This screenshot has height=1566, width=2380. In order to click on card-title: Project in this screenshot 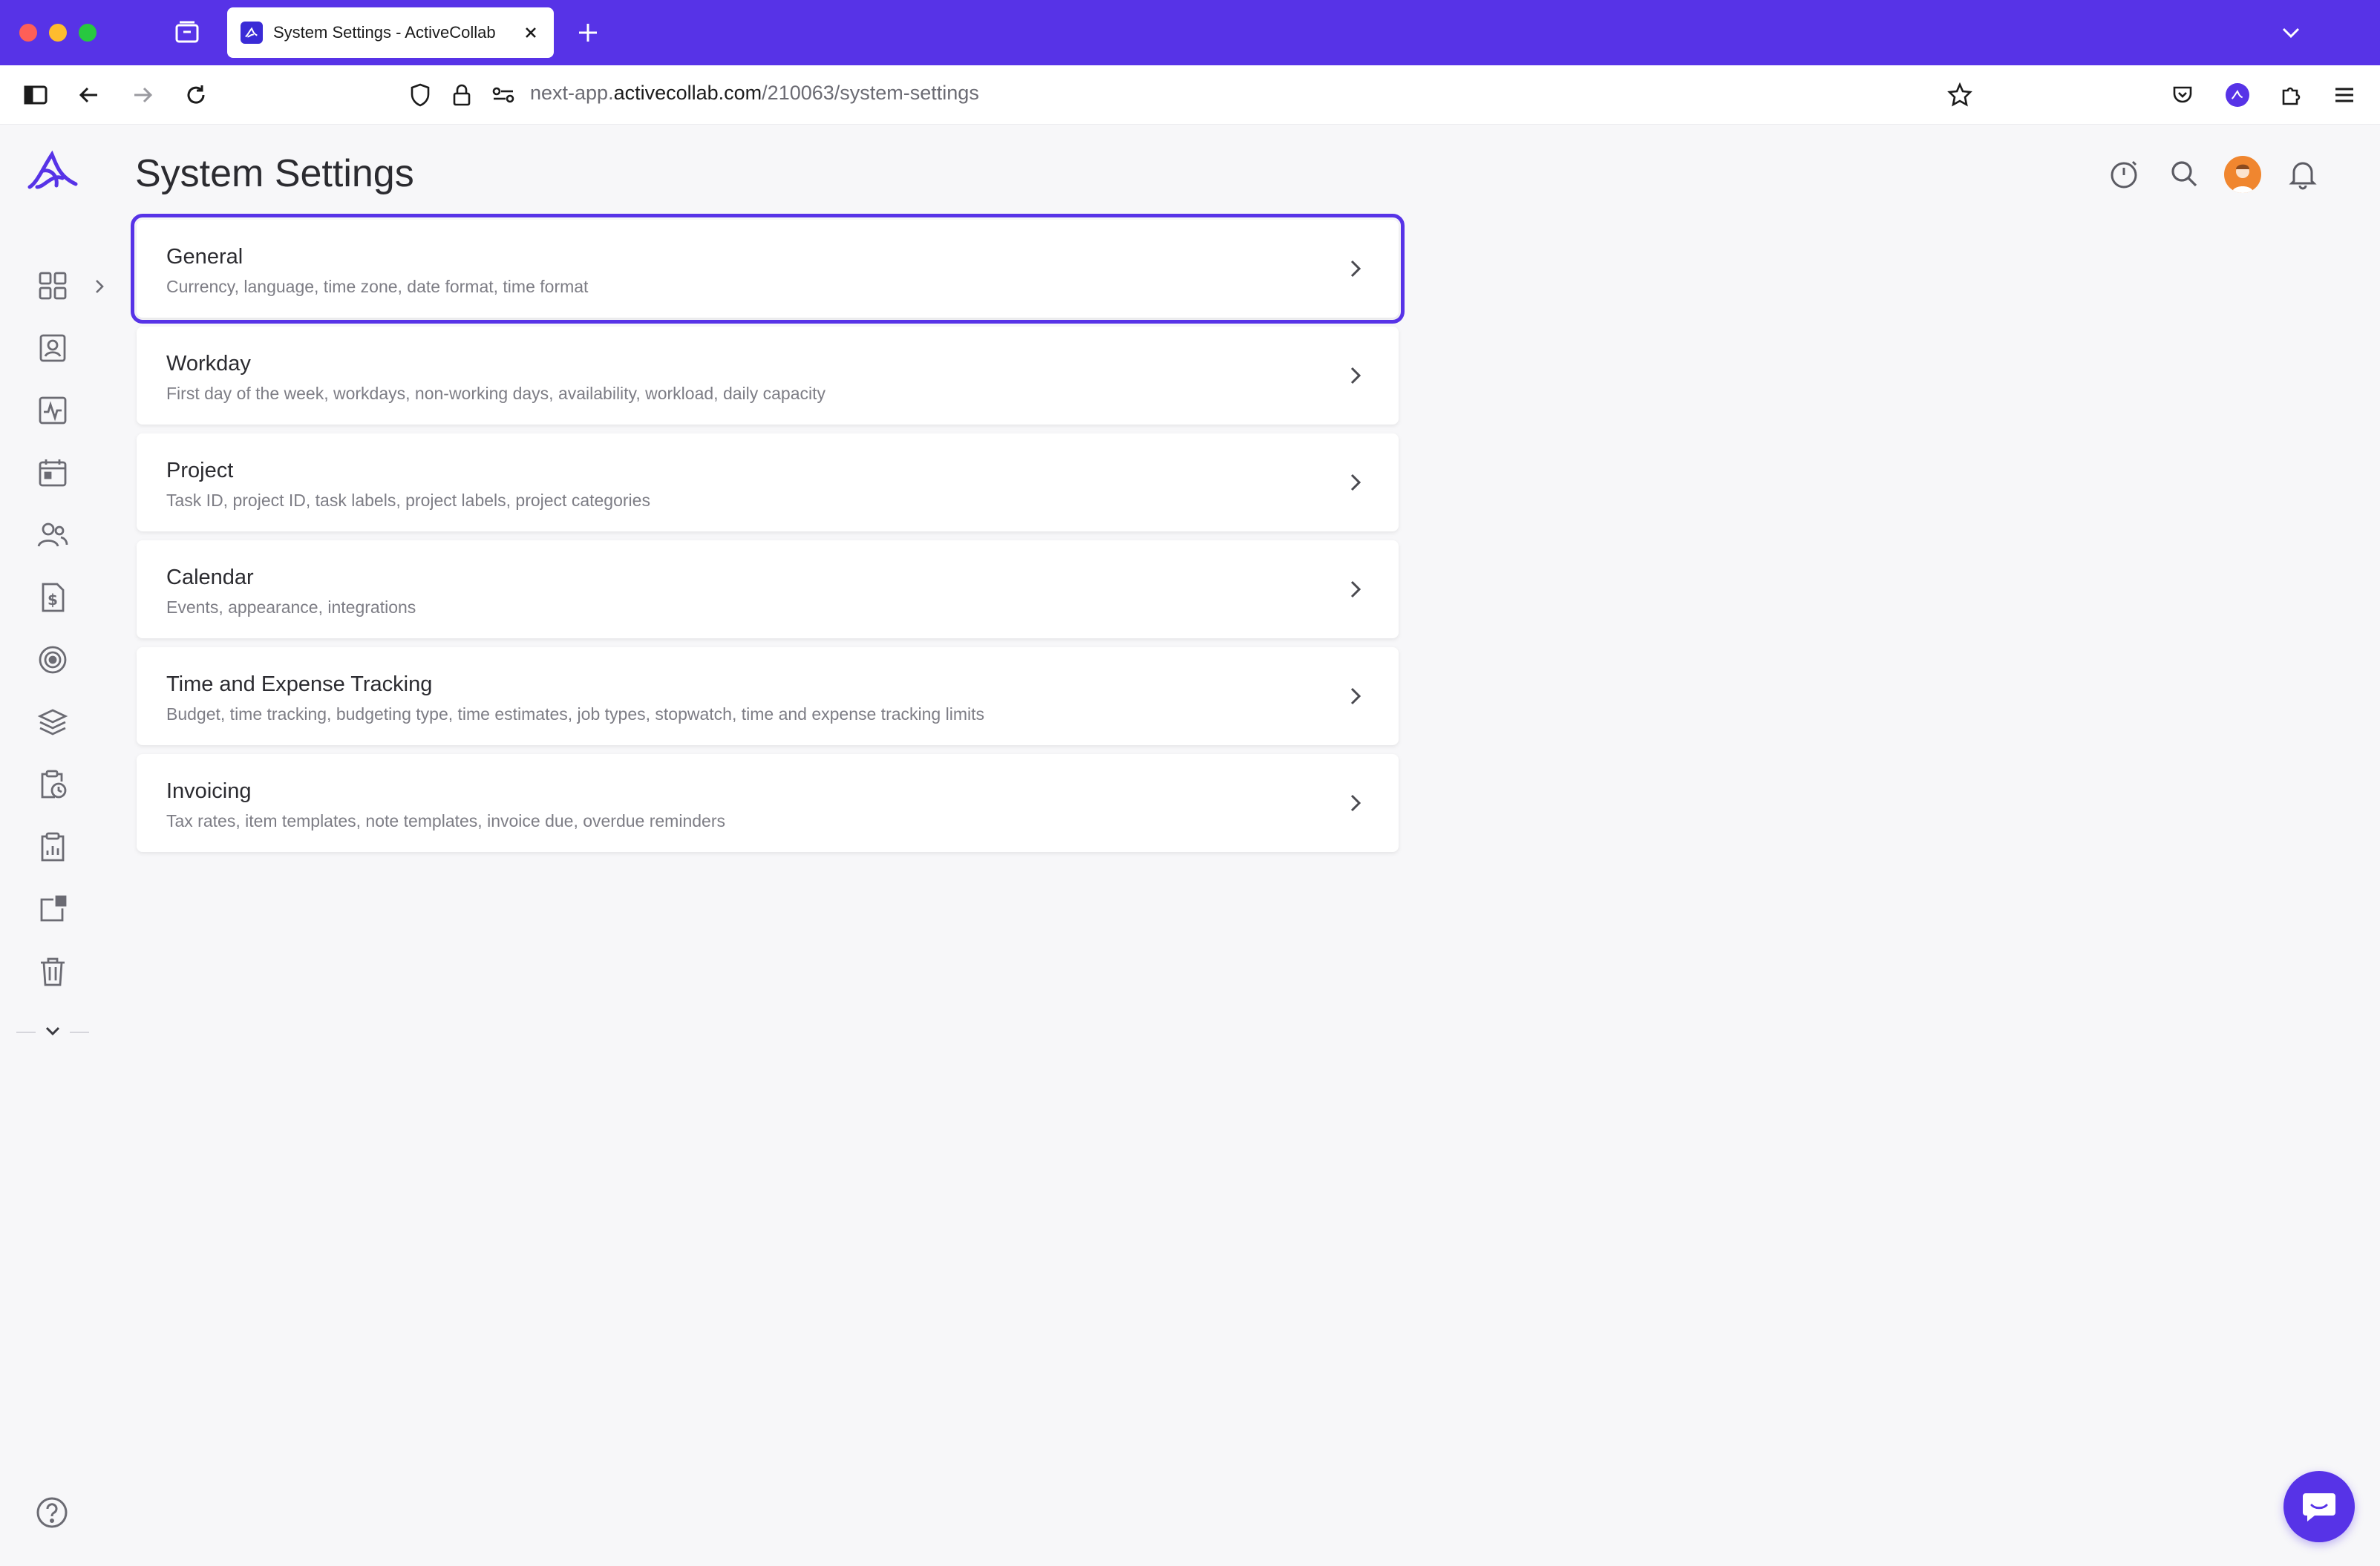, I will do `click(200, 470)`.